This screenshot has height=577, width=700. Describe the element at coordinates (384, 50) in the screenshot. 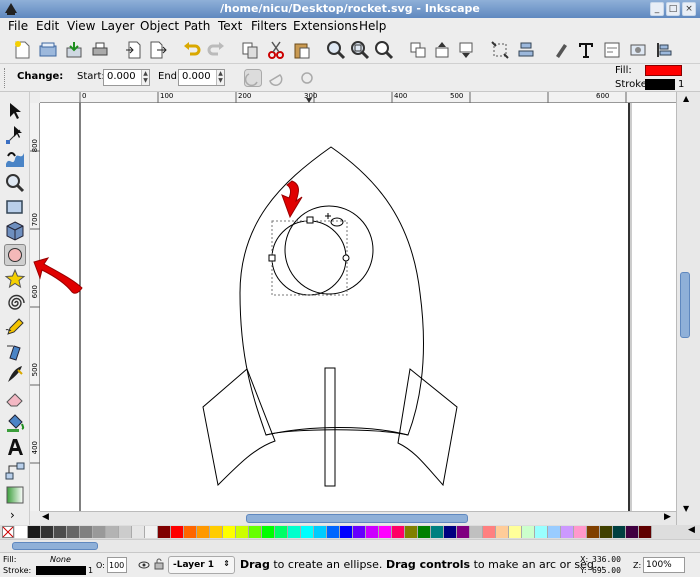

I see `zoom-page-icon` at that location.